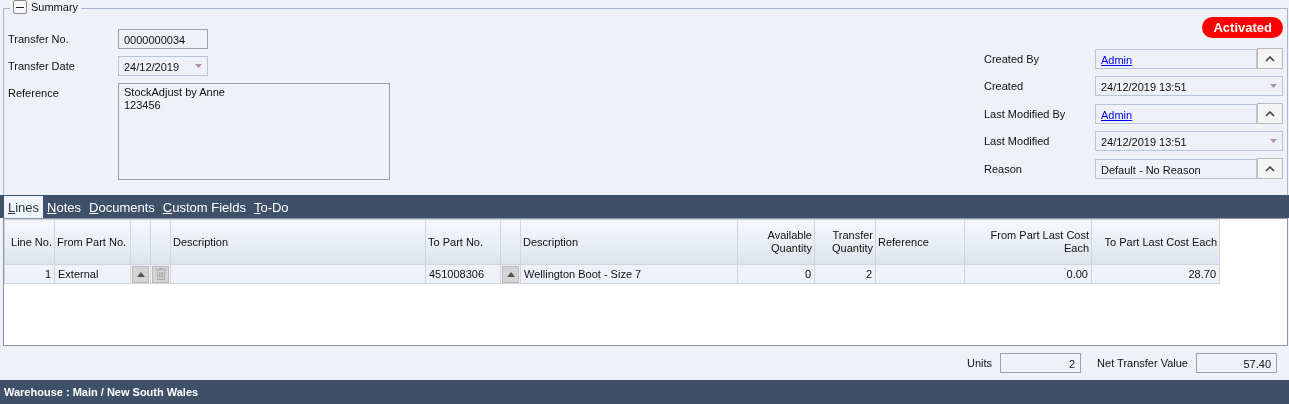 This screenshot has height=404, width=1289. What do you see at coordinates (463, 242) in the screenshot?
I see `column-header: To Part No.` at bounding box center [463, 242].